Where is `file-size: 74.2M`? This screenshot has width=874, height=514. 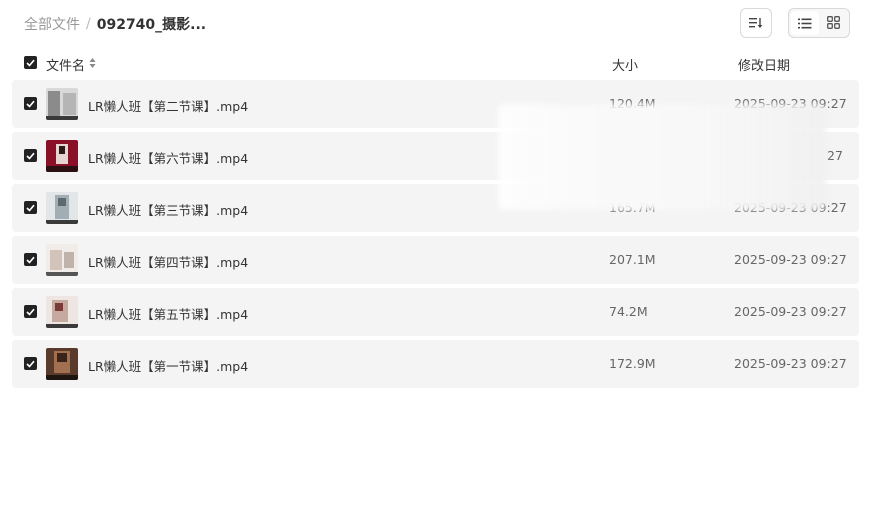 file-size: 74.2M is located at coordinates (628, 311).